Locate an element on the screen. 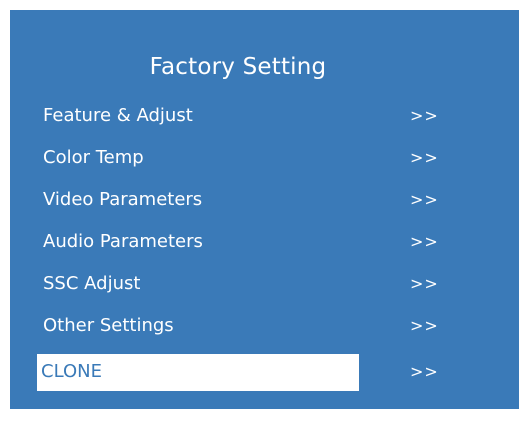 This screenshot has height=423, width=531. menu-item-label: Color Temp is located at coordinates (93, 157).